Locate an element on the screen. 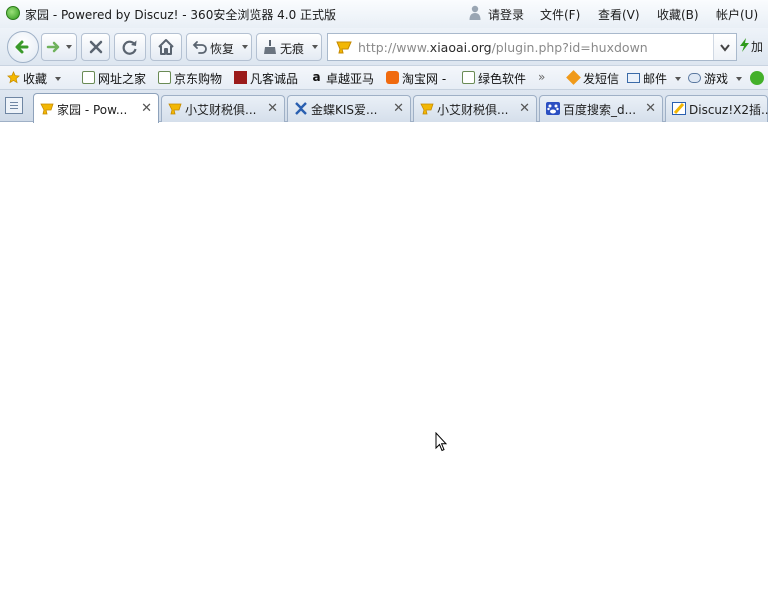 The height and width of the screenshot is (595, 768). restore-button: 恢复 is located at coordinates (219, 47).